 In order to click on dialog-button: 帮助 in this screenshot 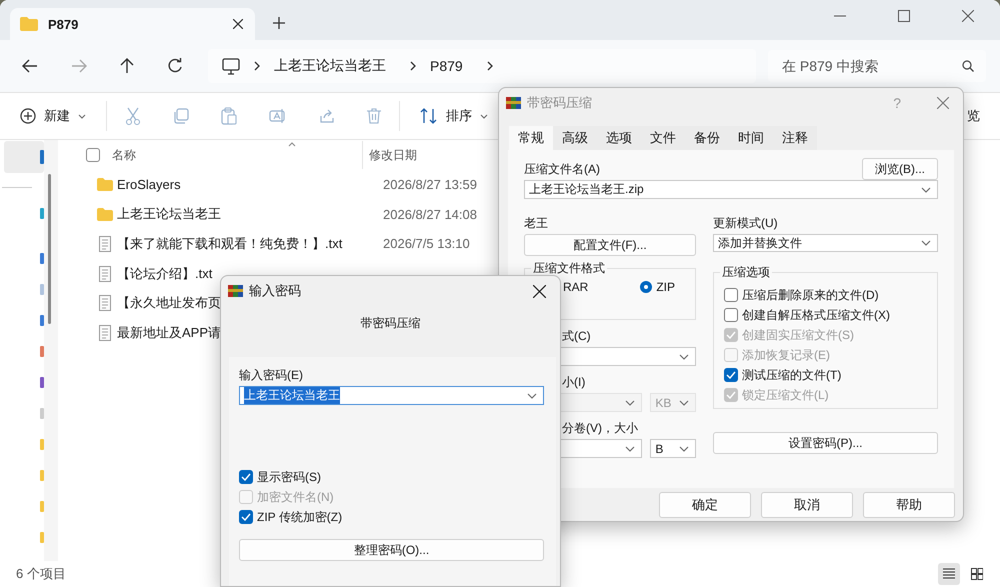, I will do `click(909, 505)`.